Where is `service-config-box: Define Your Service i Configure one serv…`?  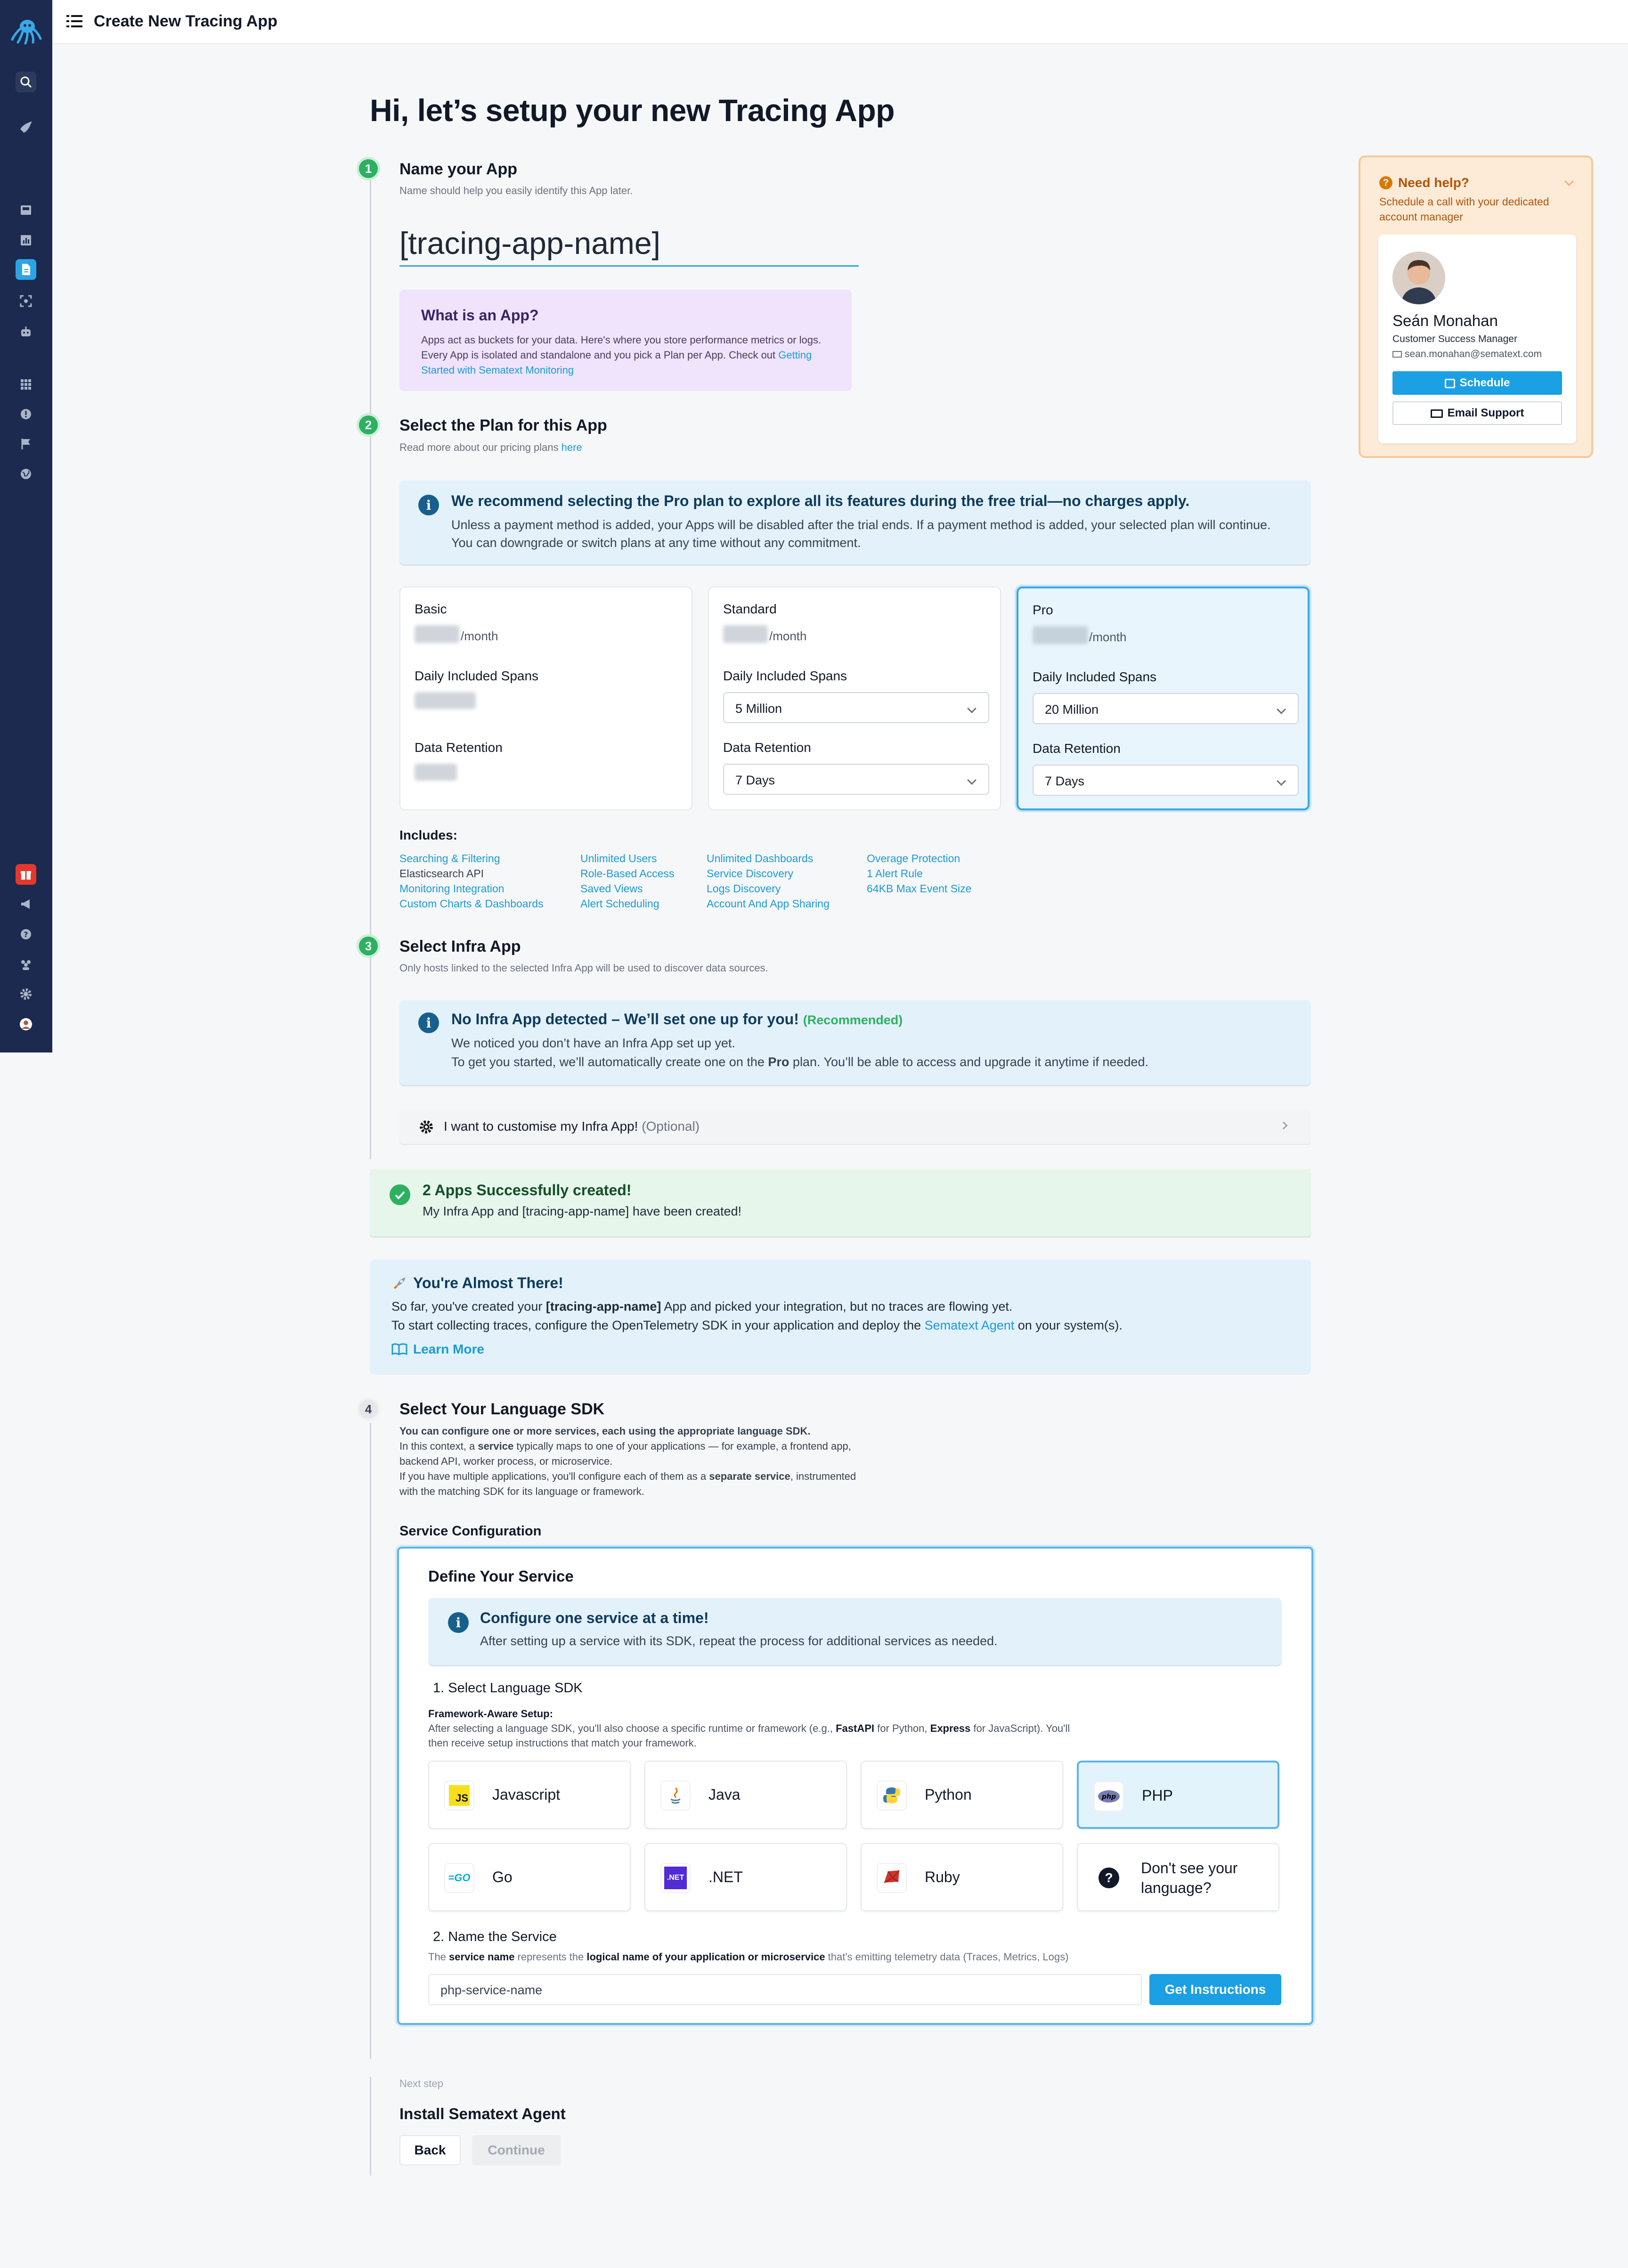
service-config-box: Define Your Service i Configure one serv… is located at coordinates (855, 1786).